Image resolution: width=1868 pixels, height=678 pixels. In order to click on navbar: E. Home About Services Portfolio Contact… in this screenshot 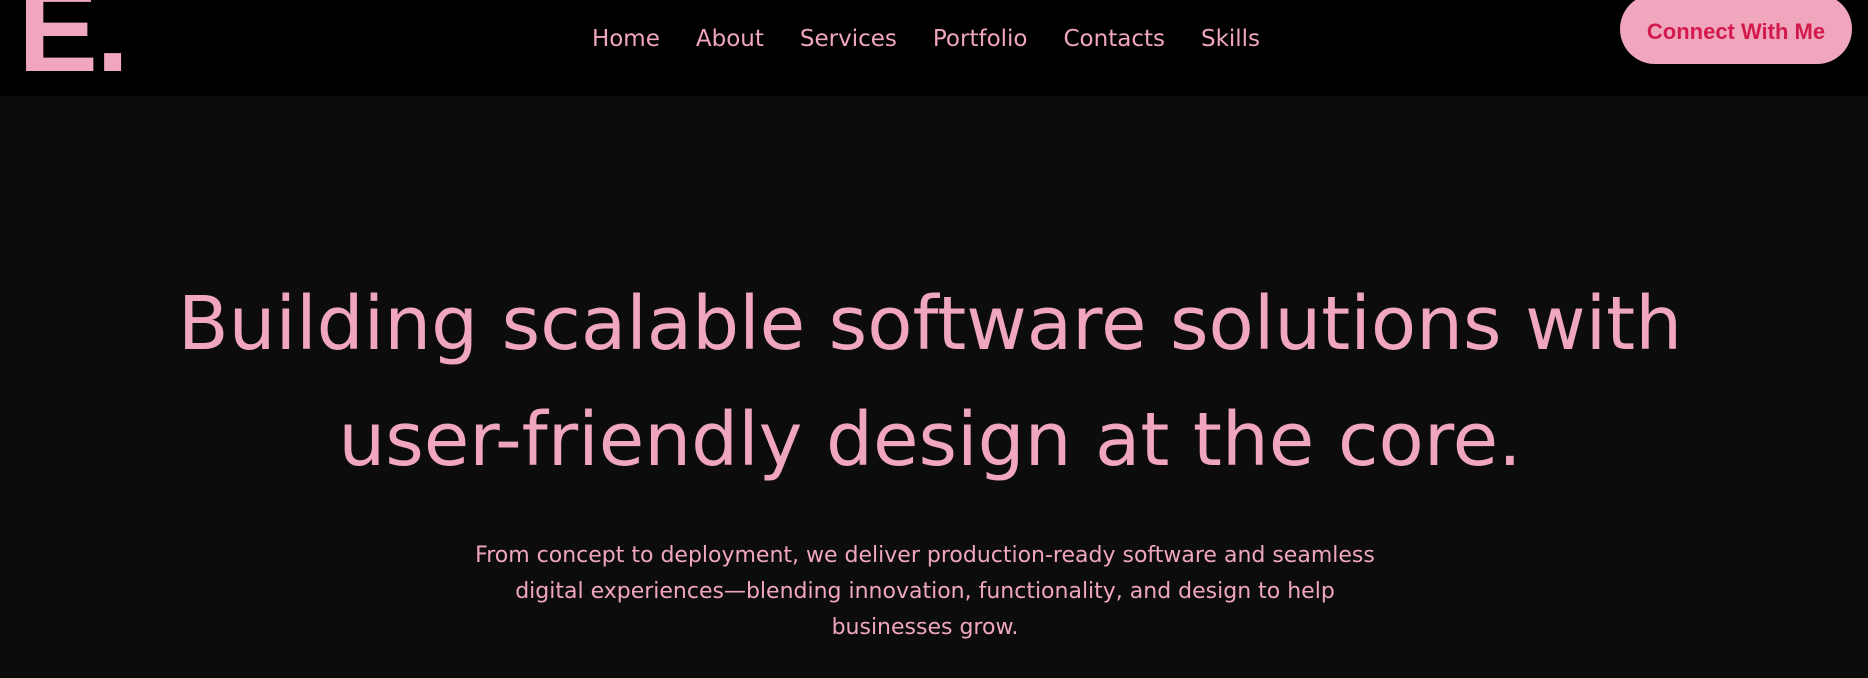, I will do `click(934, 48)`.